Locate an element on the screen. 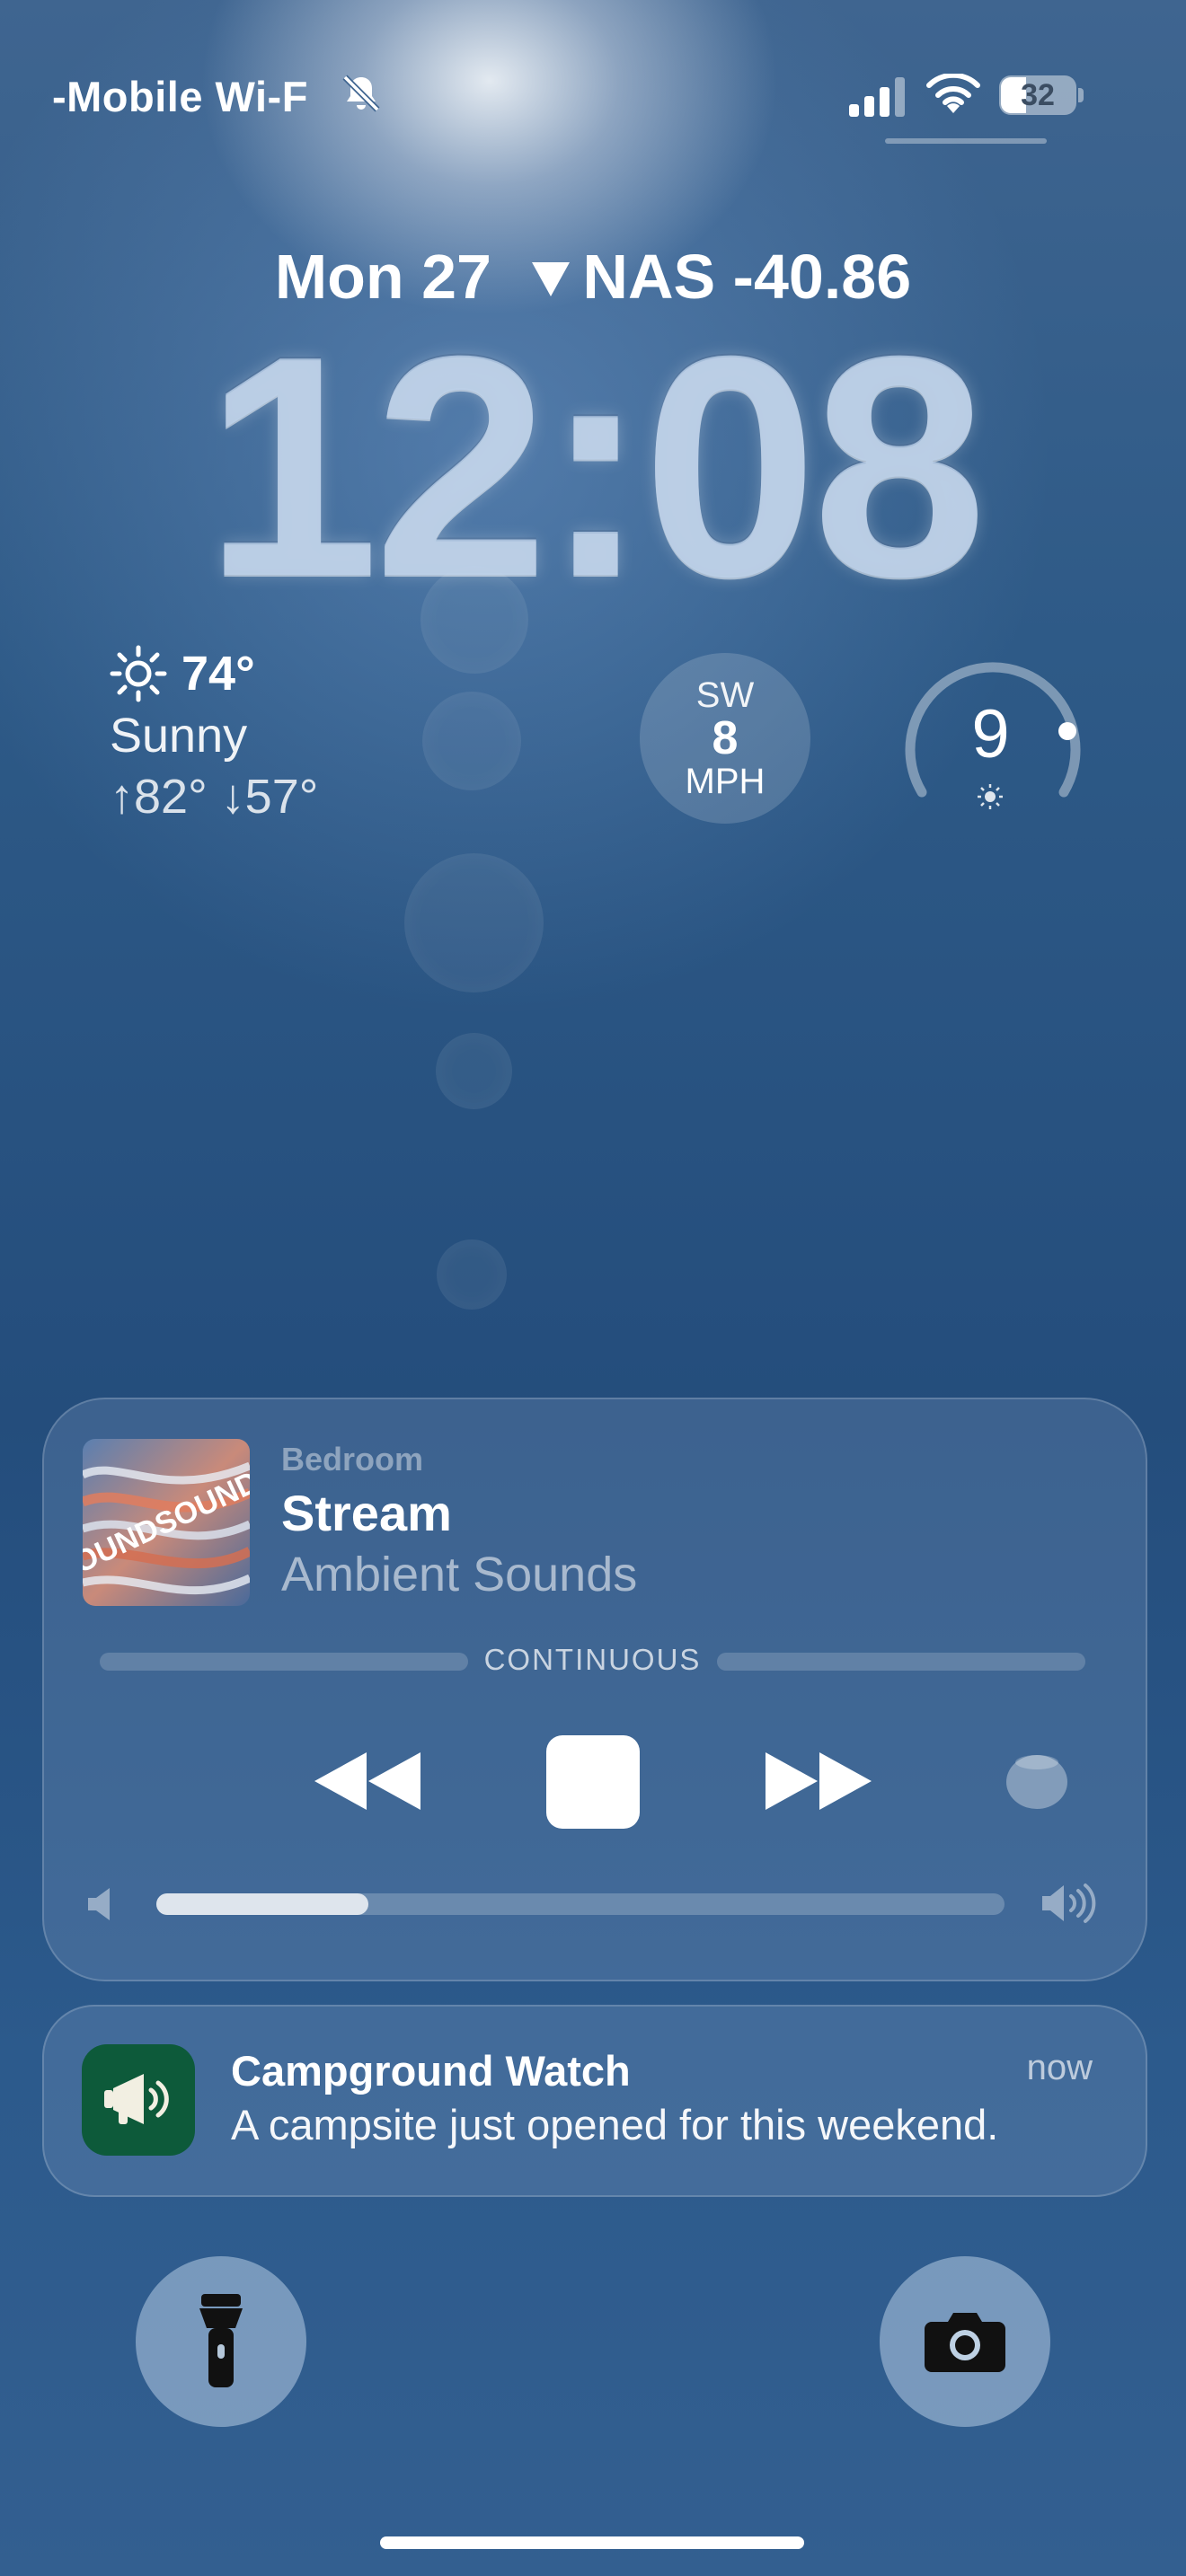 Image resolution: width=1186 pixels, height=2576 pixels. wind-widget: SW 8 MPH is located at coordinates (725, 738).